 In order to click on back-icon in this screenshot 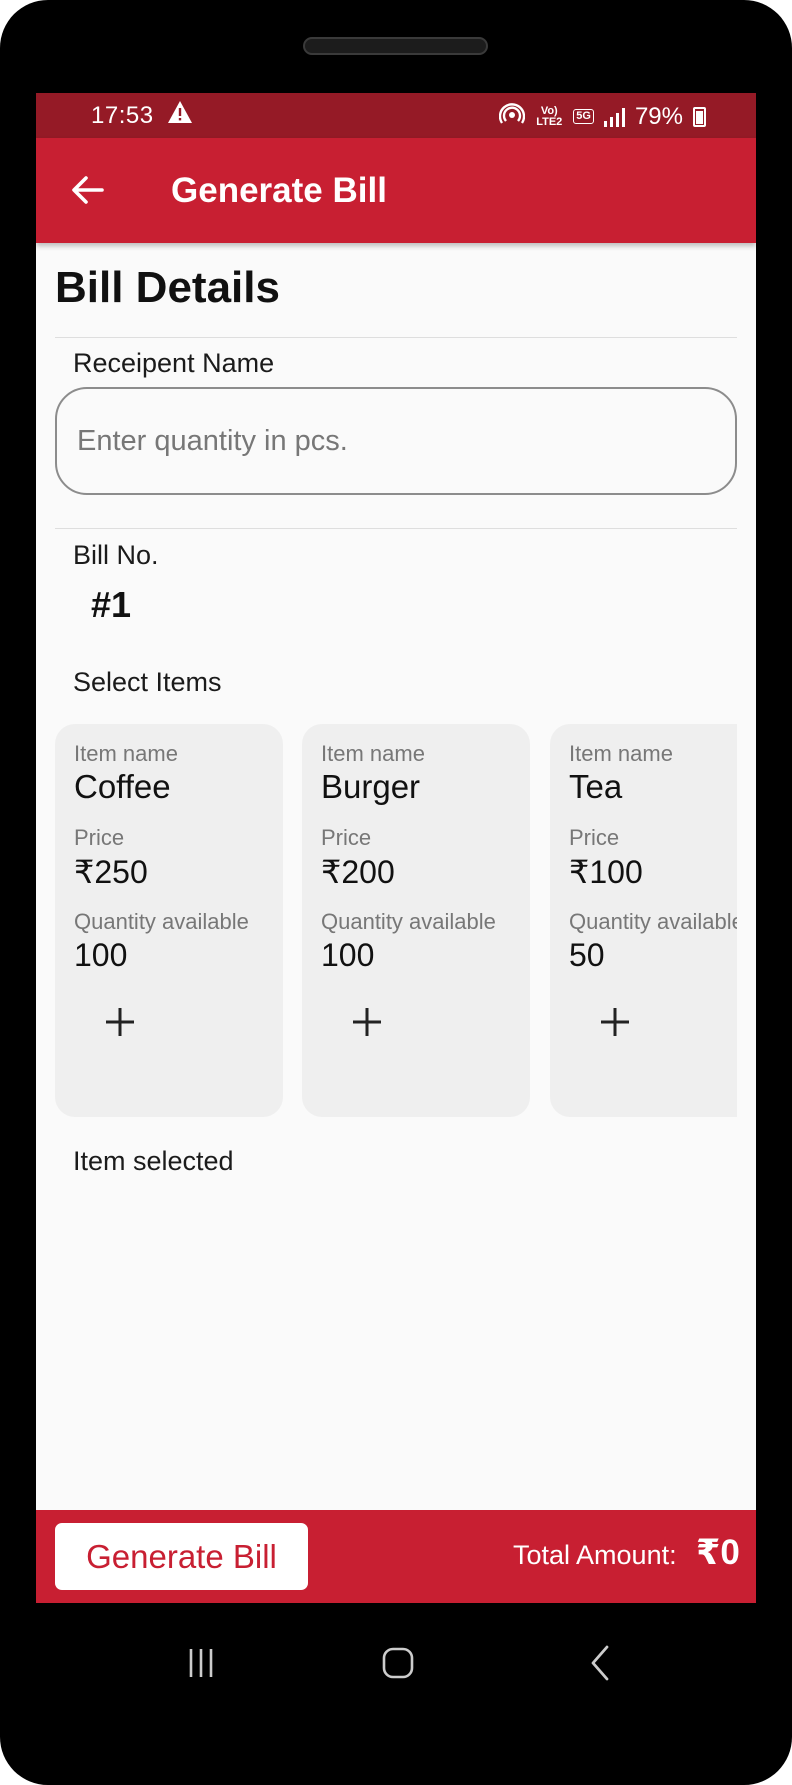, I will do `click(600, 1663)`.